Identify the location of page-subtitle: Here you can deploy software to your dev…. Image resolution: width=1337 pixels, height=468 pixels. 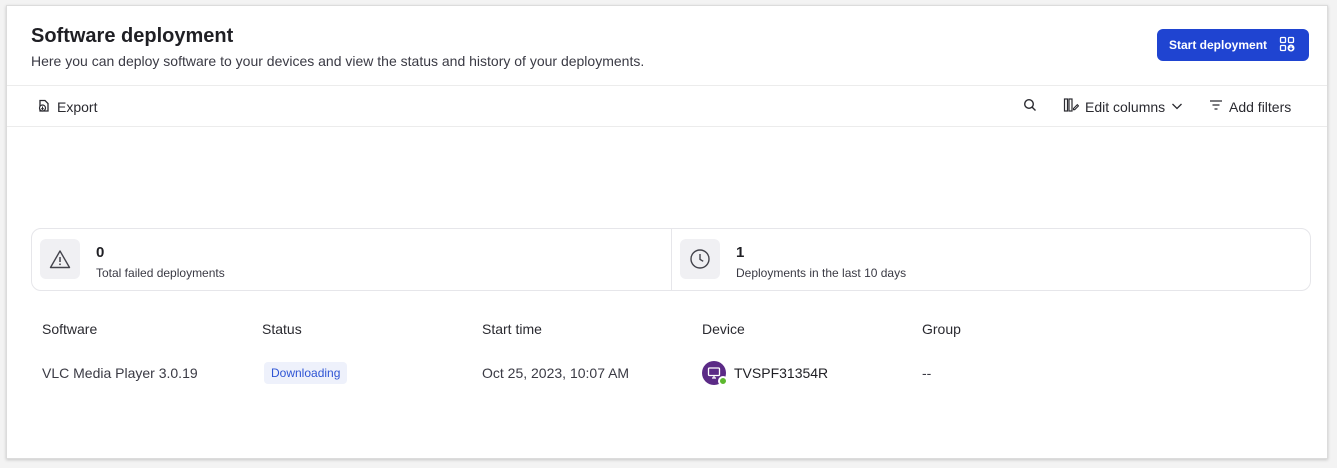
(338, 61).